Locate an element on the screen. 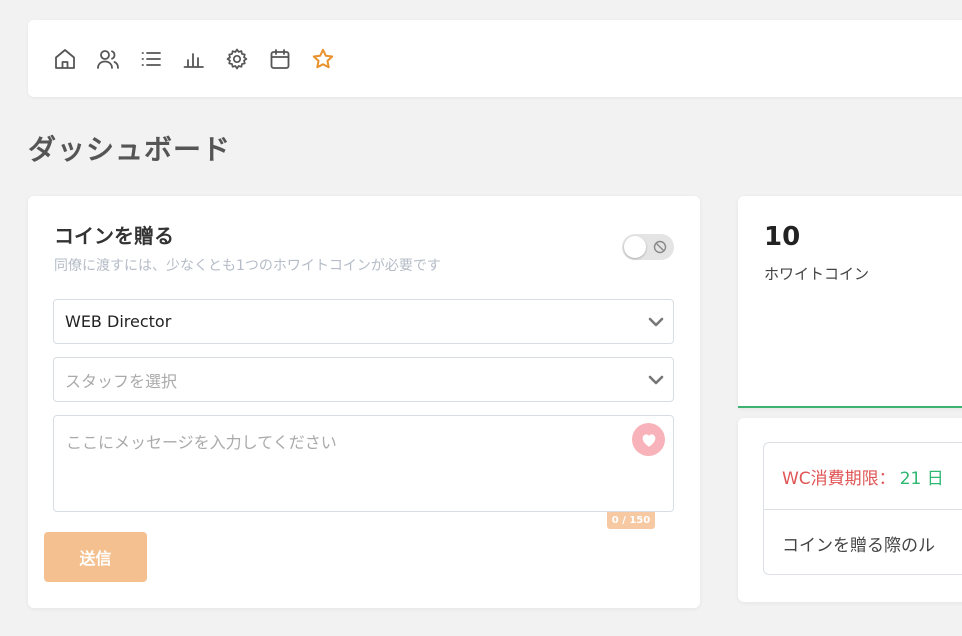 Image resolution: width=962 pixels, height=636 pixels. calendar-icon is located at coordinates (280, 59).